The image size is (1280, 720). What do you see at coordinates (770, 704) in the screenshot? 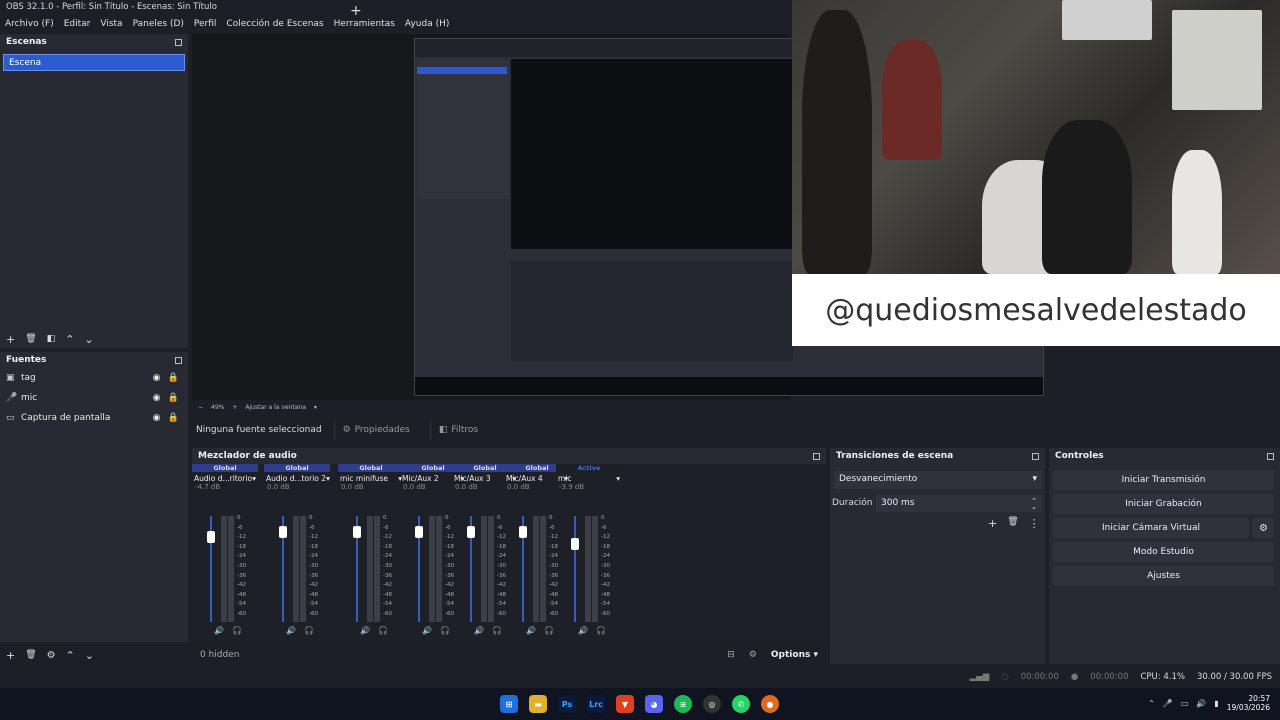
I see `app-icon: ●` at bounding box center [770, 704].